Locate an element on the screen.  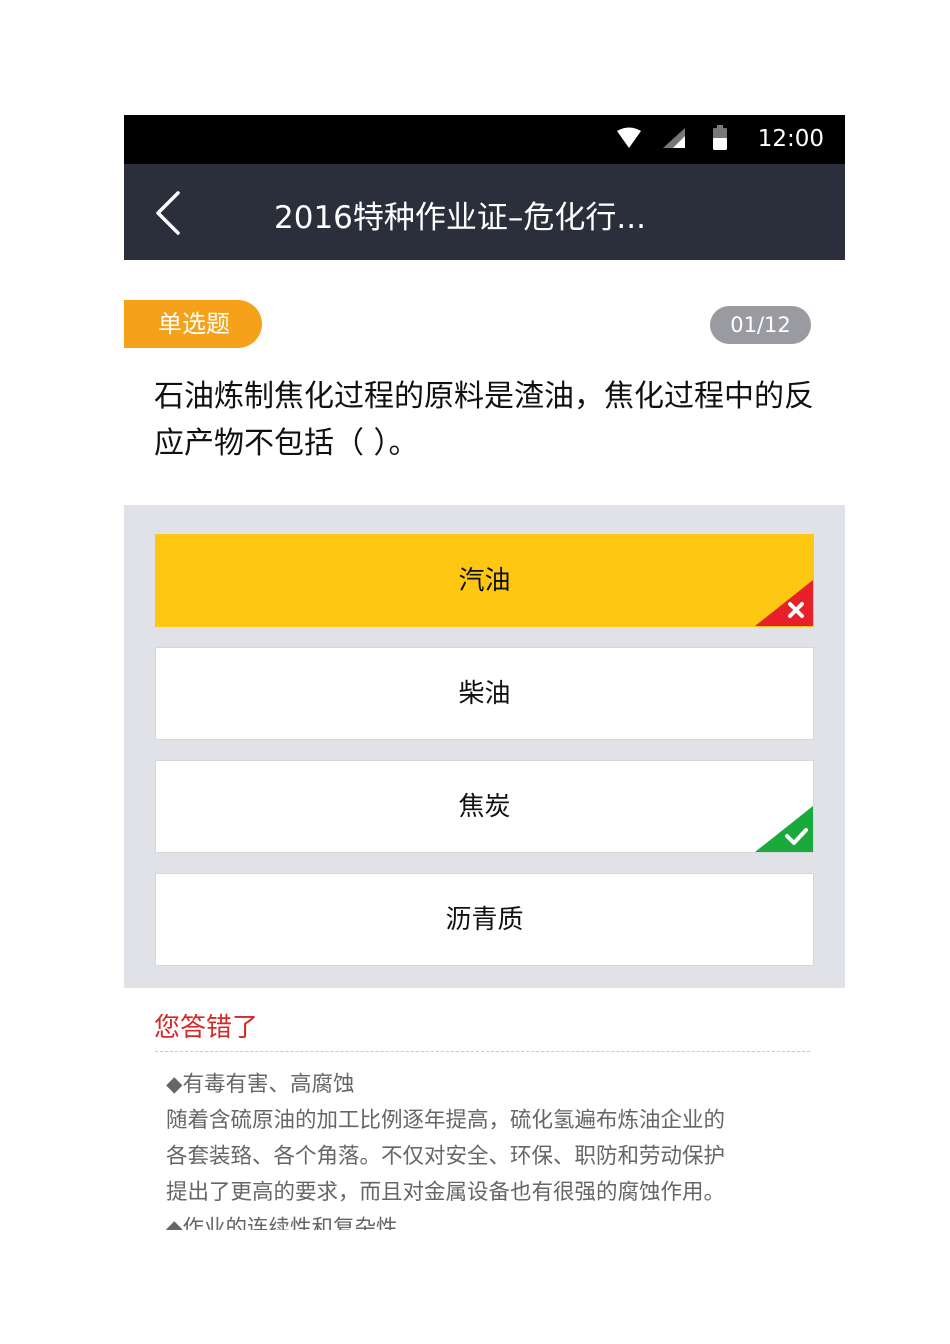
explanation-line: ◆作业的连续性和复杂性 is located at coordinates (282, 1223).